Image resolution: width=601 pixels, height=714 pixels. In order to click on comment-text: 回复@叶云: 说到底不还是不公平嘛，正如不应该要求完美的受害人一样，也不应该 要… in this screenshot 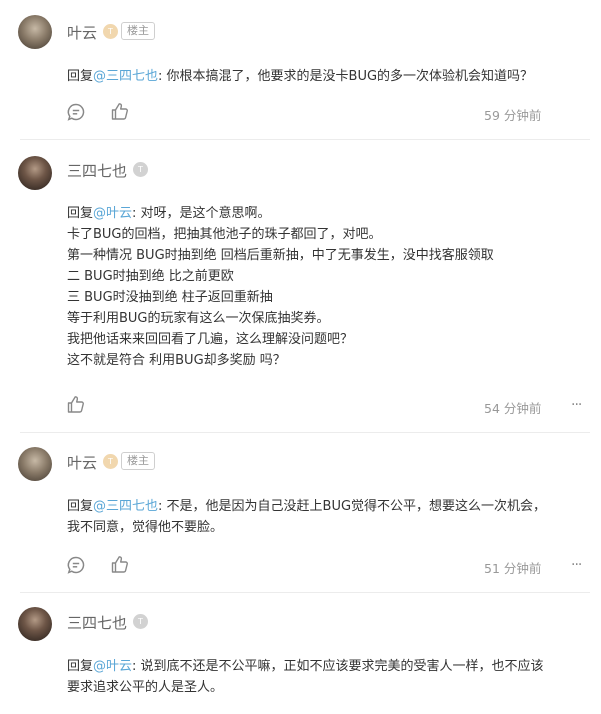, I will do `click(305, 677)`.